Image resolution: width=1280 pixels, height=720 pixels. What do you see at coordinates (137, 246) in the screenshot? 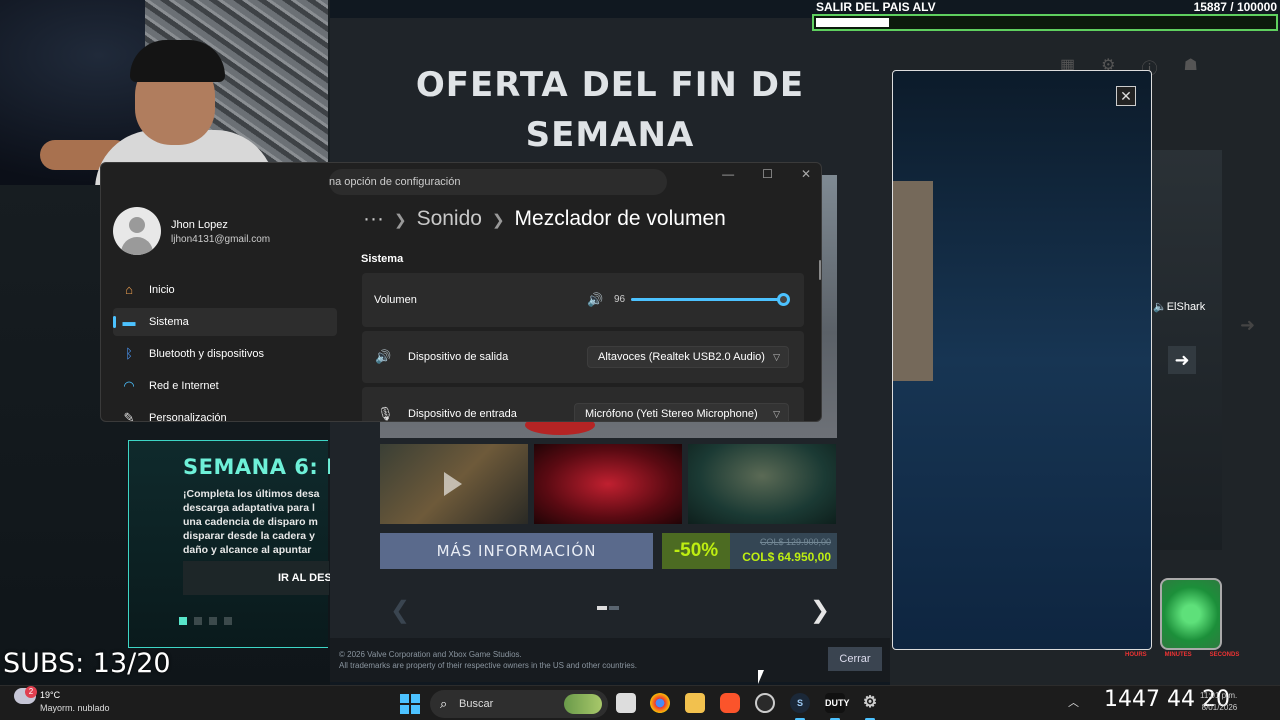
I see `avatar-body` at bounding box center [137, 246].